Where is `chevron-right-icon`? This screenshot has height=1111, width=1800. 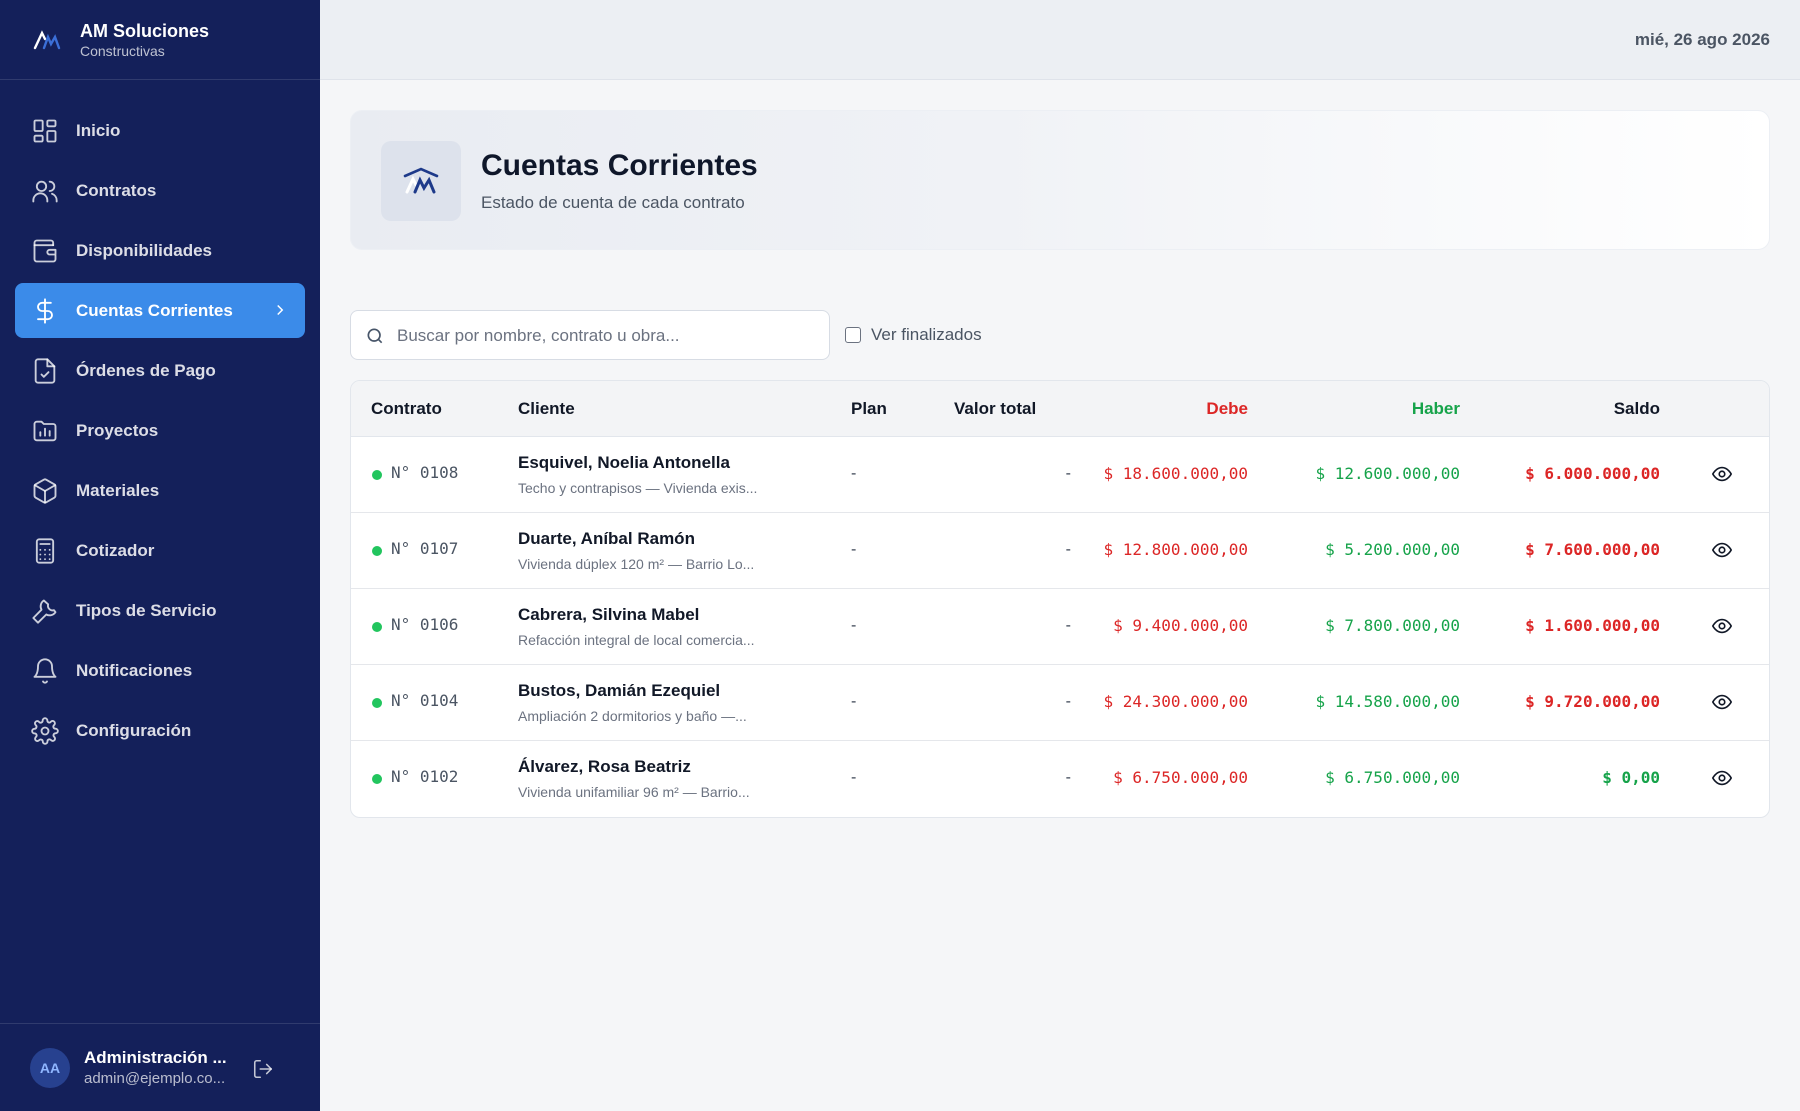 chevron-right-icon is located at coordinates (280, 310).